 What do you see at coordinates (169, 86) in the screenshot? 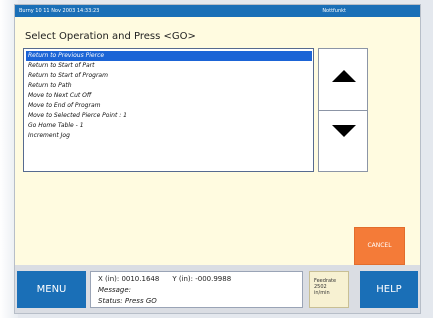
I see `list-item: Return to Path` at bounding box center [169, 86].